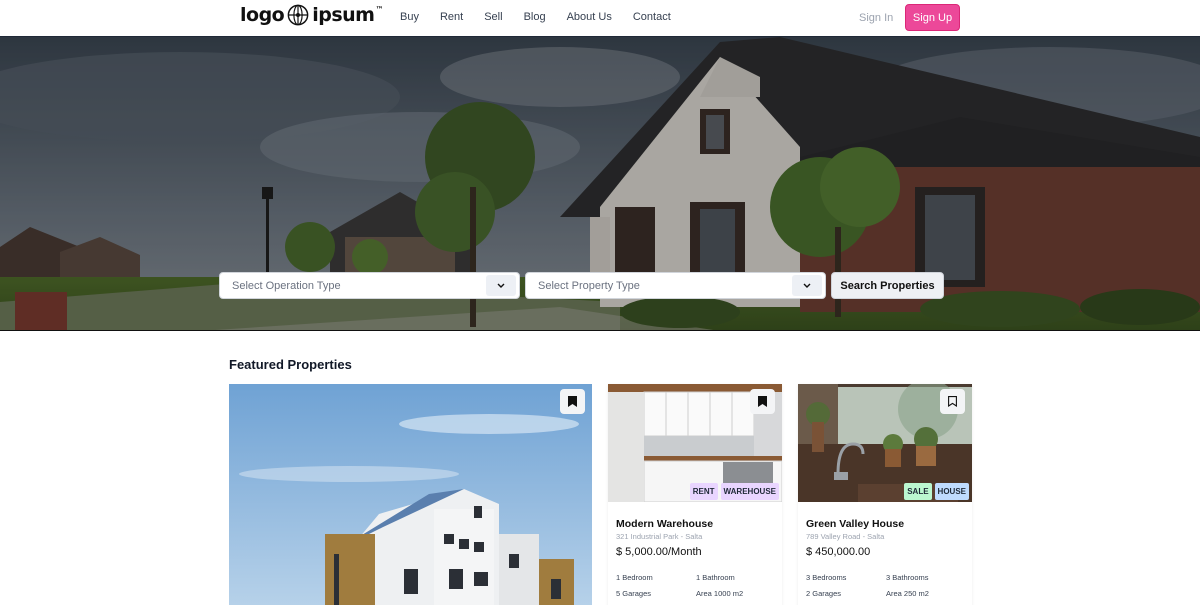  Describe the element at coordinates (885, 443) in the screenshot. I see `property-image: SALE HOUSE` at that location.